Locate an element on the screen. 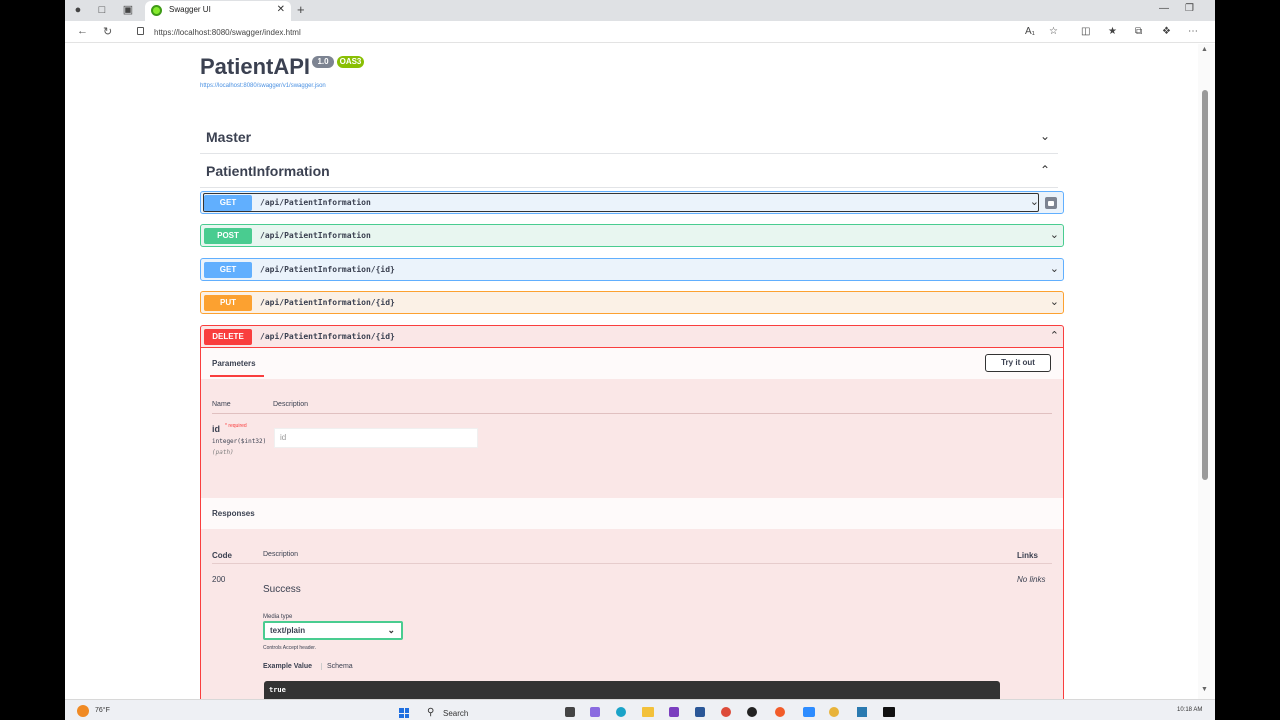 The image size is (1280, 720). opblock-put: PUT /api/PatientInformation/{id} ⌄ is located at coordinates (632, 302).